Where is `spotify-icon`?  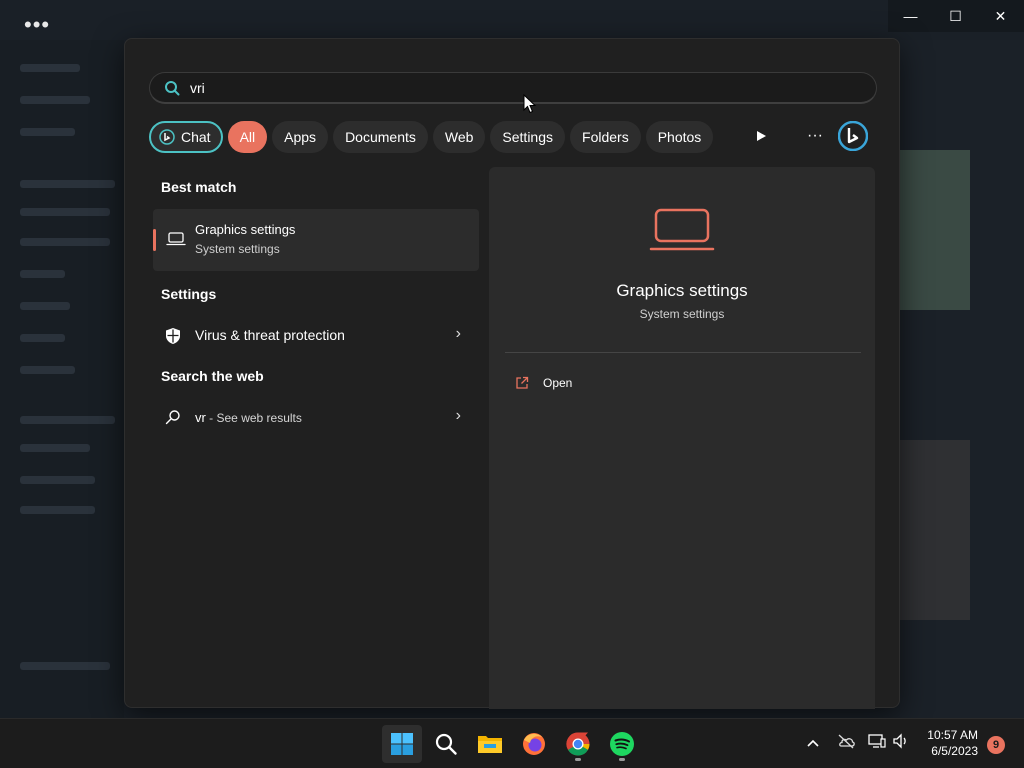
spotify-icon is located at coordinates (622, 744).